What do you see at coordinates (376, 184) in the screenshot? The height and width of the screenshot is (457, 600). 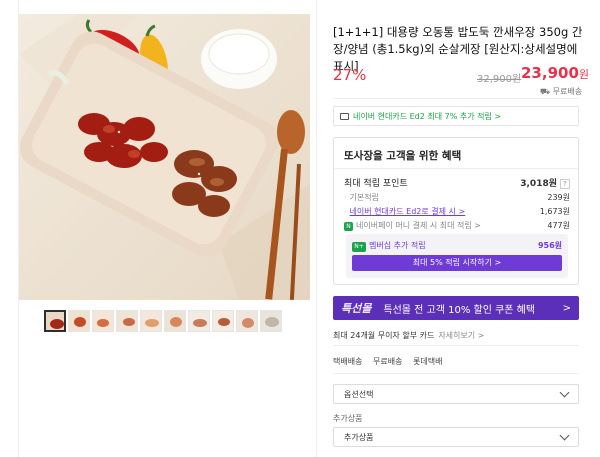 I see `max-points-label: 최대 적립 포인트` at bounding box center [376, 184].